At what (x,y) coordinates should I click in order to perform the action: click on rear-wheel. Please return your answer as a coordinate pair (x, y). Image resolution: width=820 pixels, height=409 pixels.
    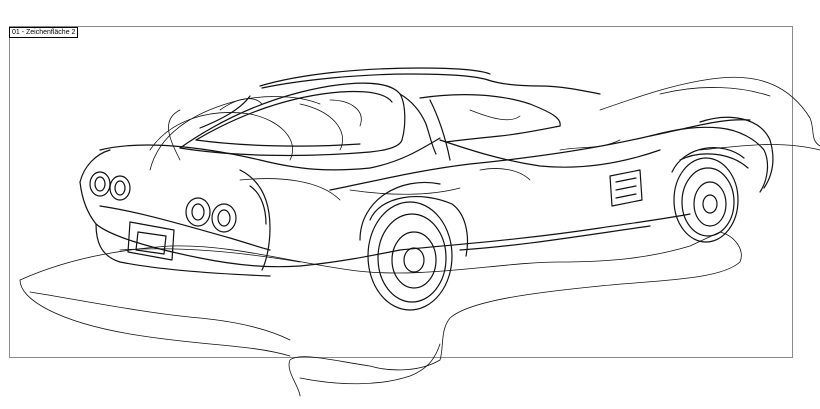
    Looking at the image, I should click on (414, 246).